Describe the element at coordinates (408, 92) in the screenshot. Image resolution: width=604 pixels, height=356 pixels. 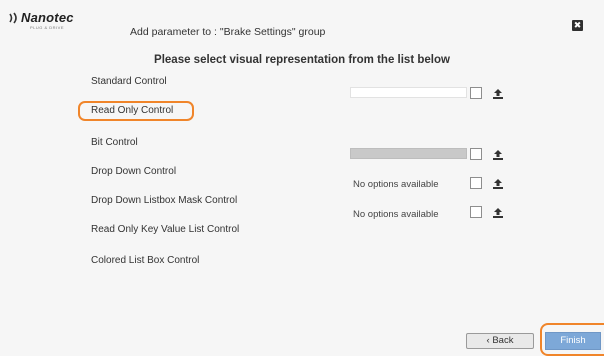
I see `standard-control-preview-field` at that location.